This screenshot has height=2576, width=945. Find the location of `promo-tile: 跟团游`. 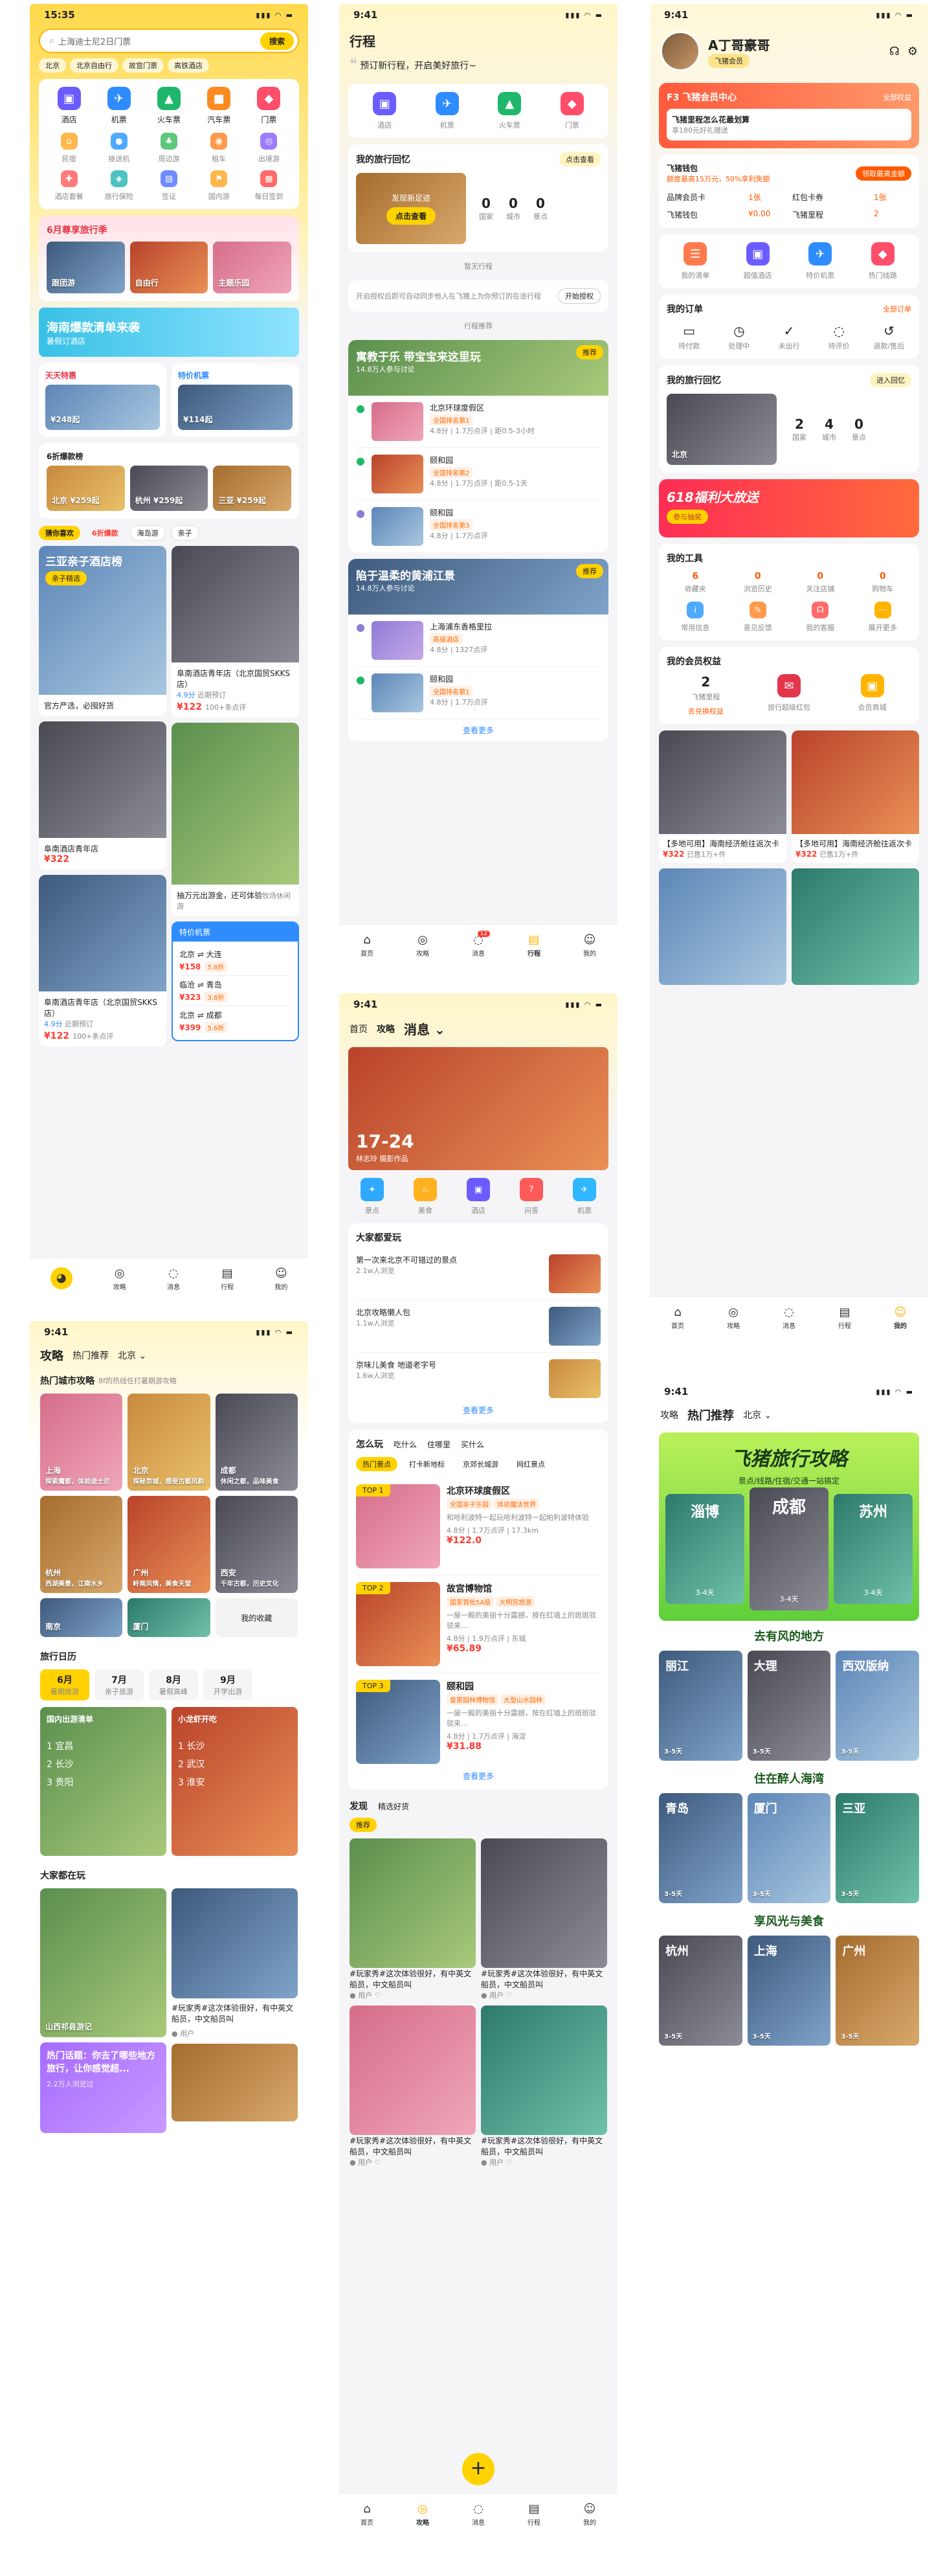

promo-tile: 跟团游 is located at coordinates (86, 267).